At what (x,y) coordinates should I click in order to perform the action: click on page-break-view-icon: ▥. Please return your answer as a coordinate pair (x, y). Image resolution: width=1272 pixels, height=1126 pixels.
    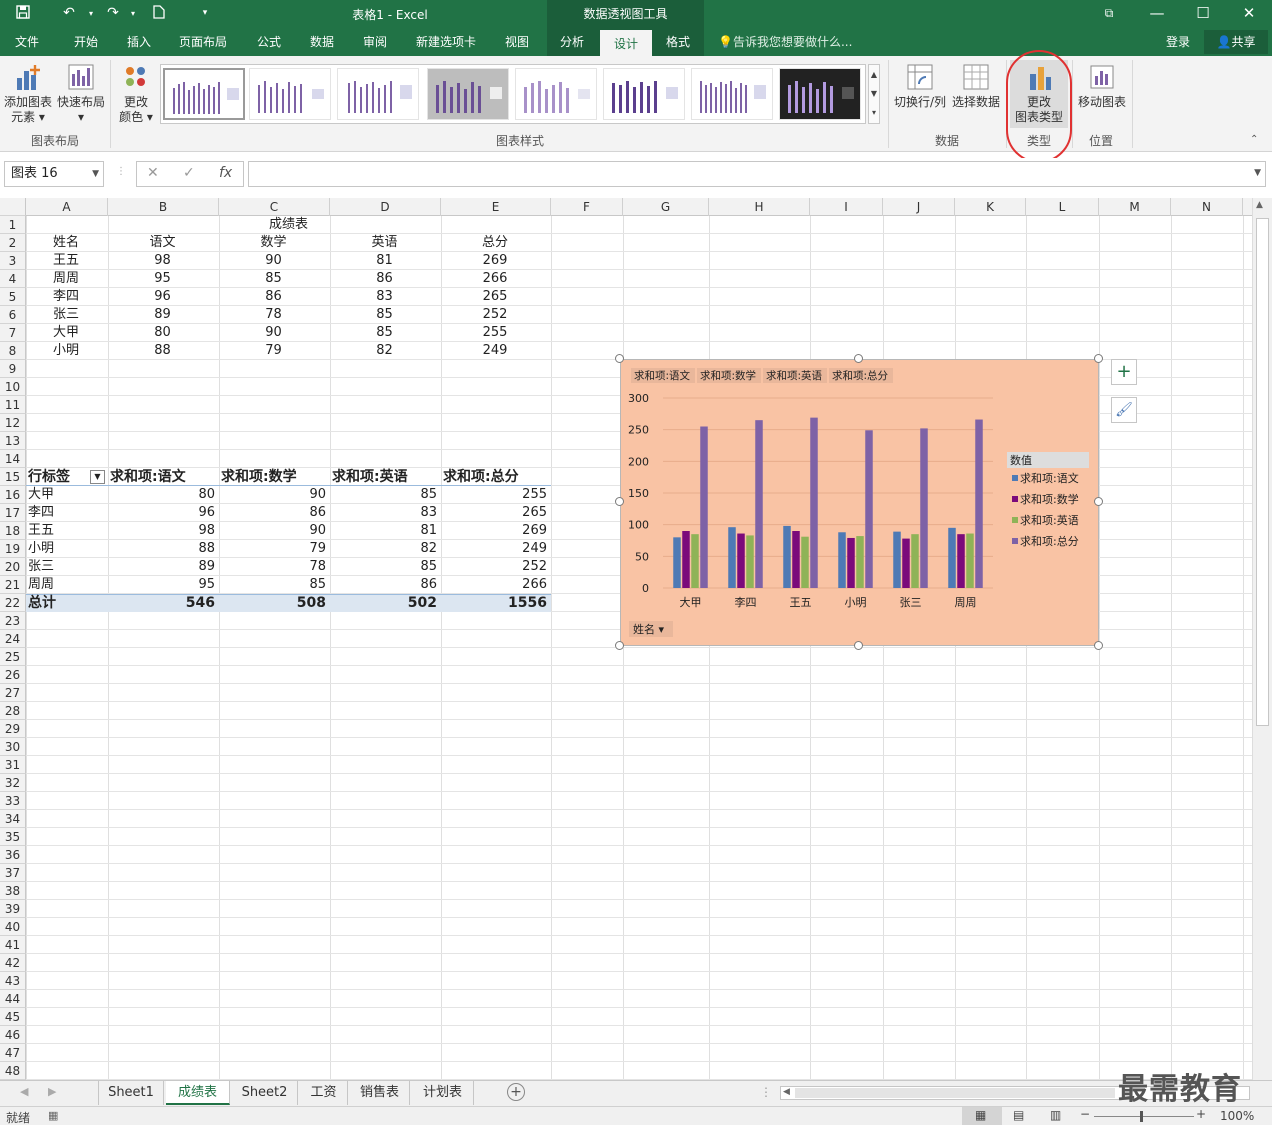
    Looking at the image, I should click on (1055, 1115).